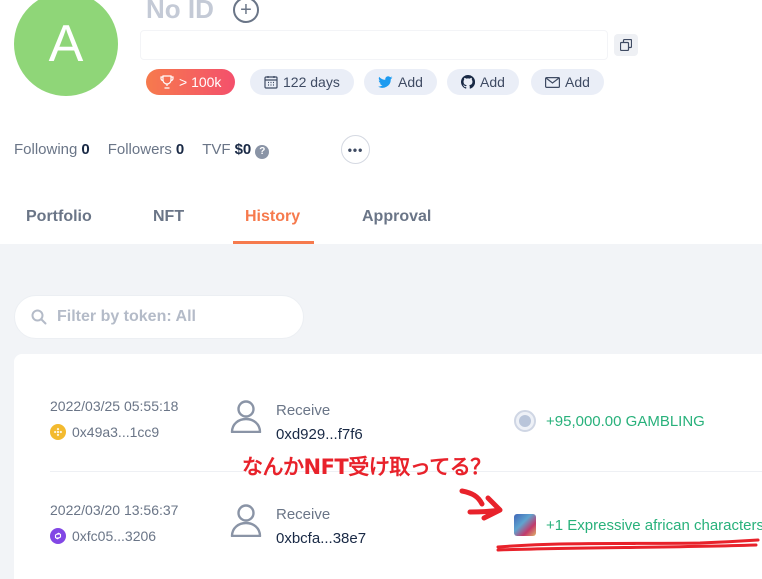  What do you see at coordinates (525, 421) in the screenshot?
I see `gambling-token-icon` at bounding box center [525, 421].